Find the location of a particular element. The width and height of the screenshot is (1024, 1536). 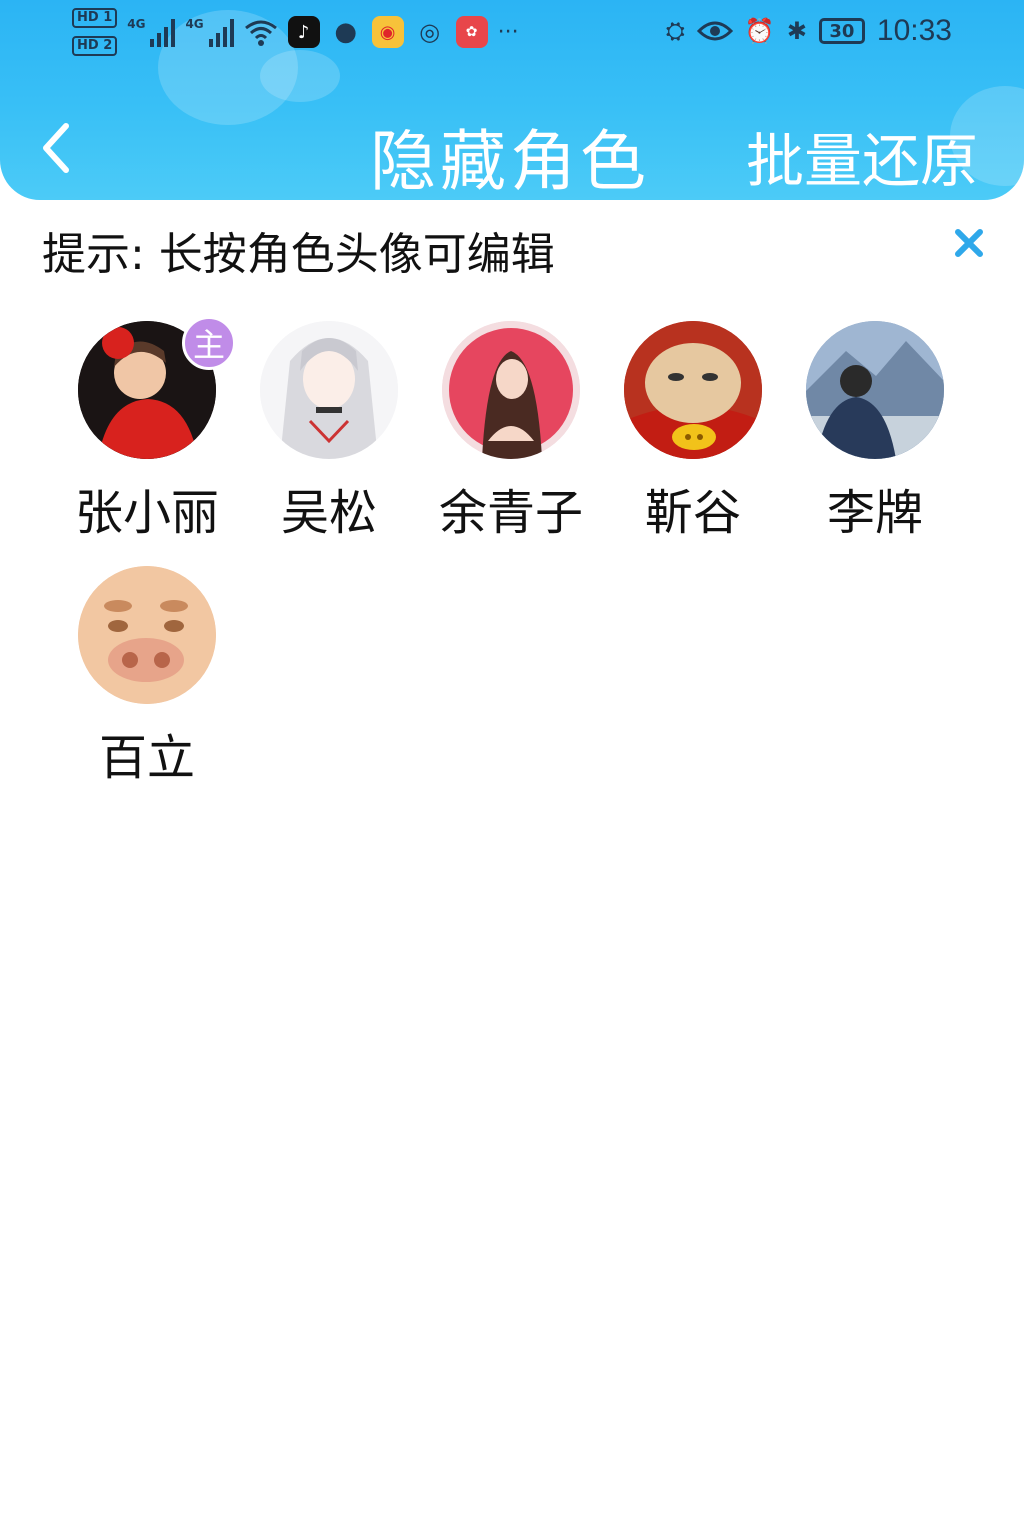

status-left: HD 1 HD 2 4G 4G ♪ ● ◉ ◎ ✿ ··· is located at coordinates (295, 32).